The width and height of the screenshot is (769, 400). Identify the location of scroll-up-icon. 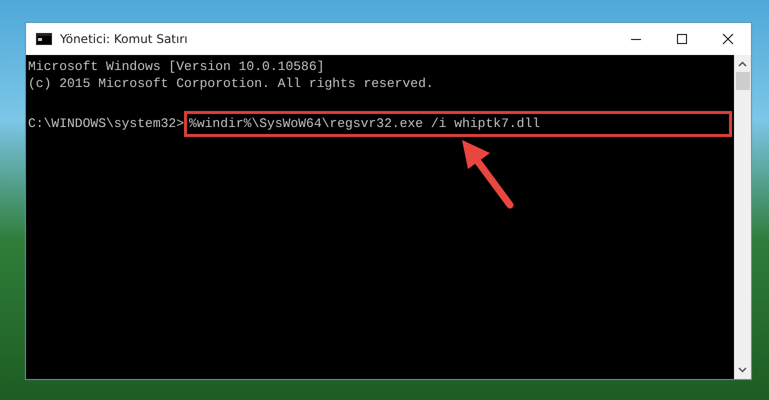
(742, 64).